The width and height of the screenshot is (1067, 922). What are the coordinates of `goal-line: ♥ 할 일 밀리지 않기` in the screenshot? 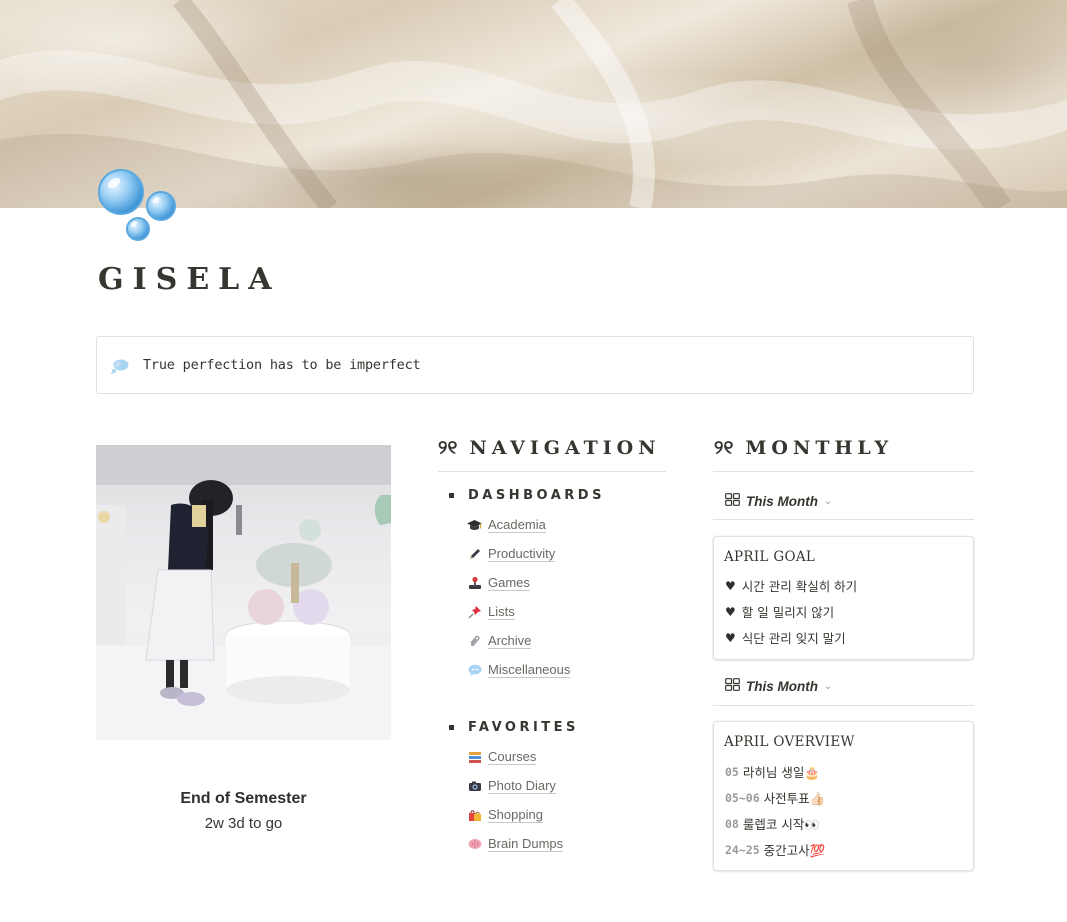 It's located at (780, 612).